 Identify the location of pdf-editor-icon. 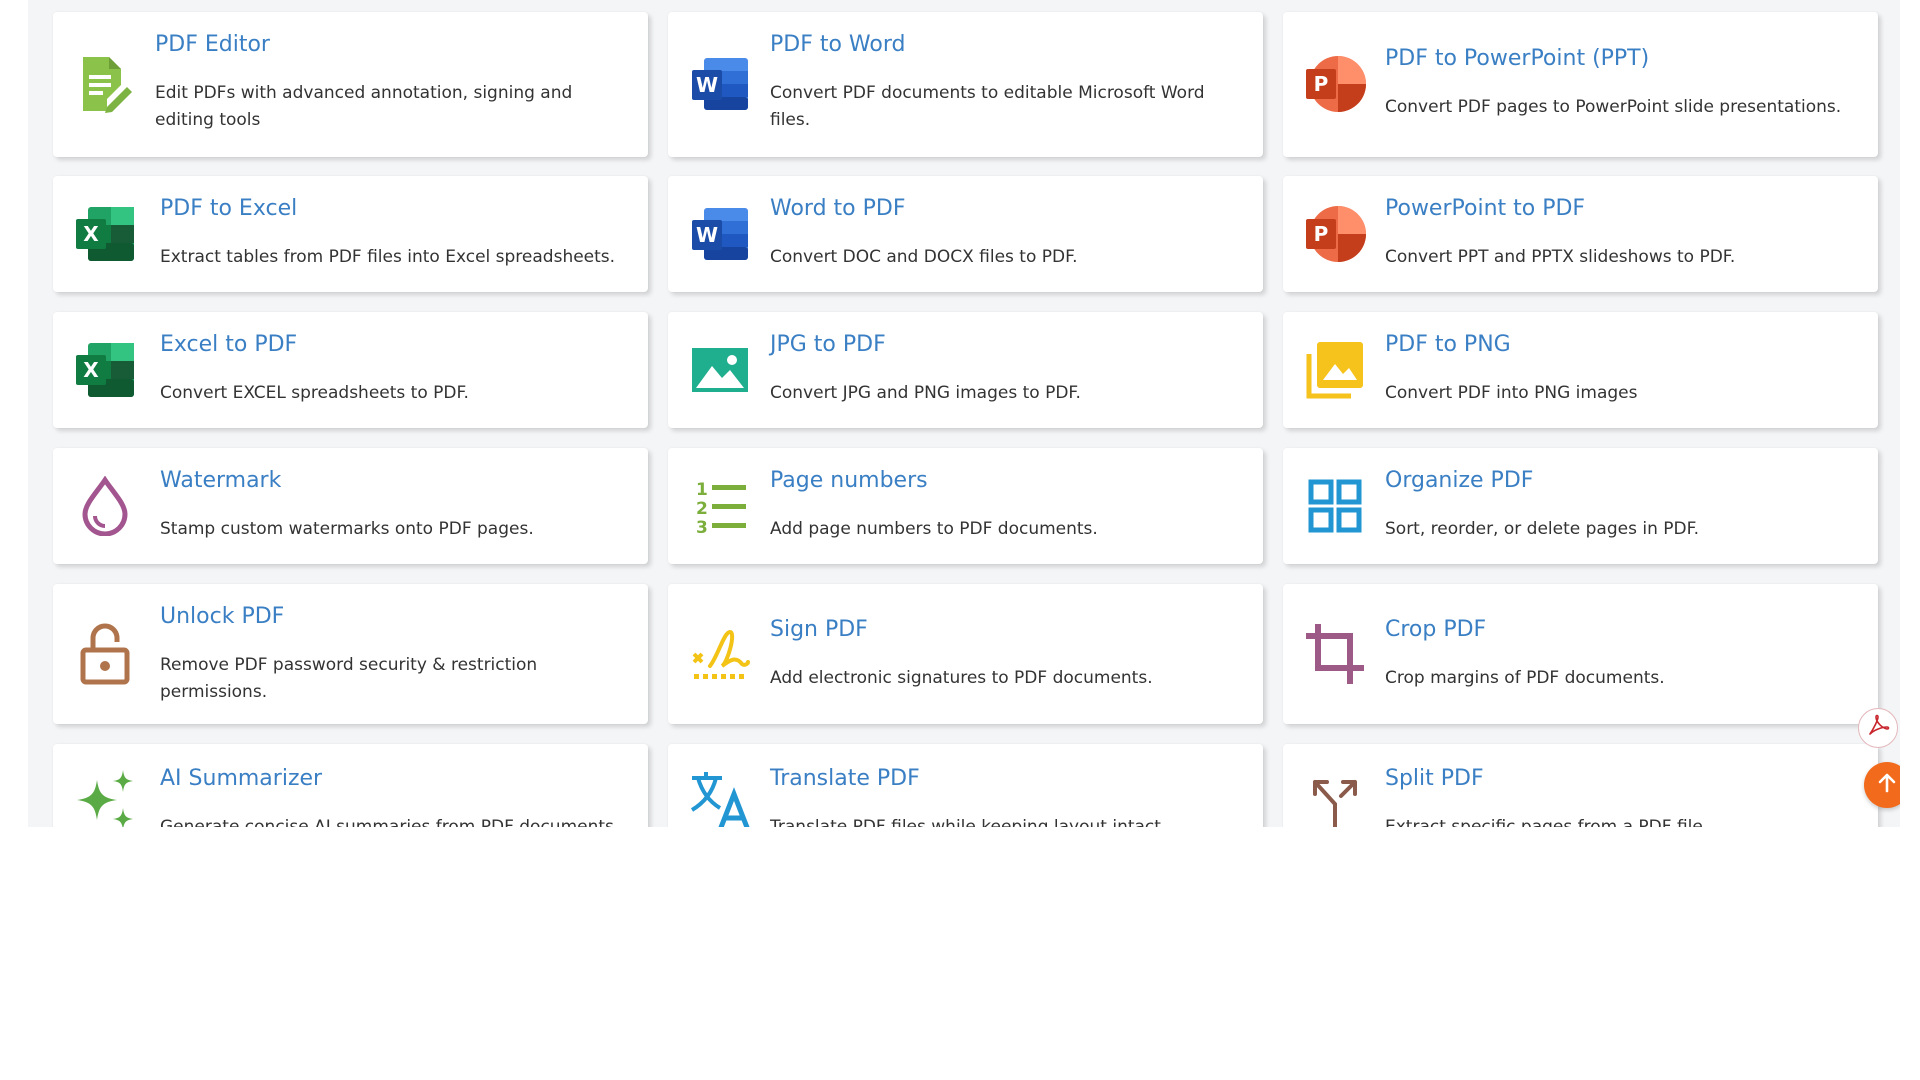
(105, 84).